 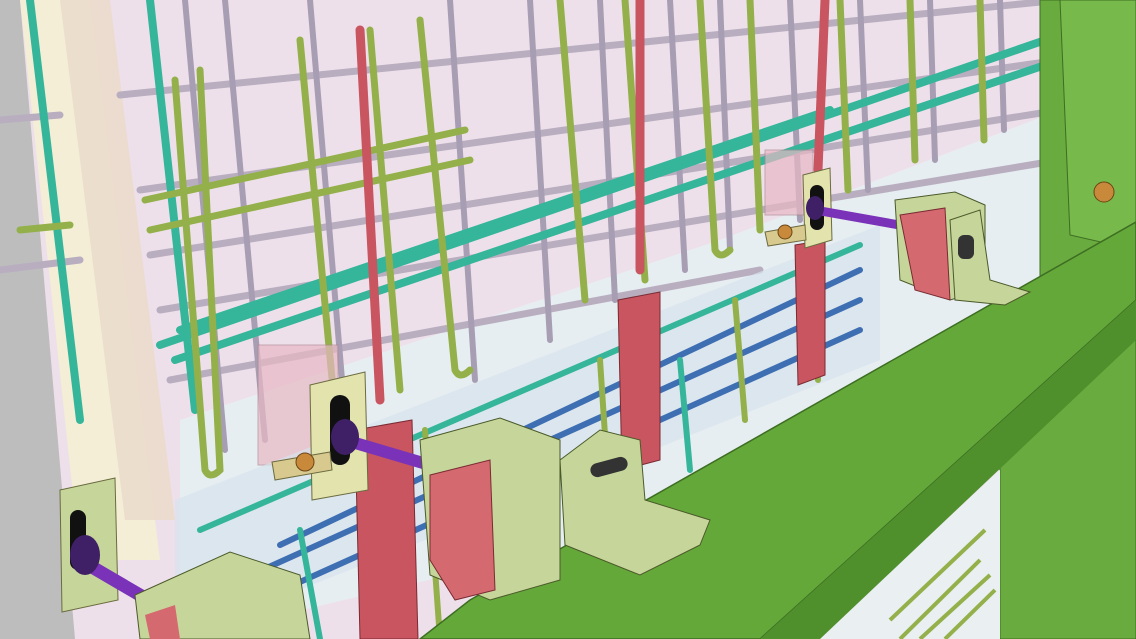 What do you see at coordinates (1097, 125) in the screenshot?
I see `column-flange` at bounding box center [1097, 125].